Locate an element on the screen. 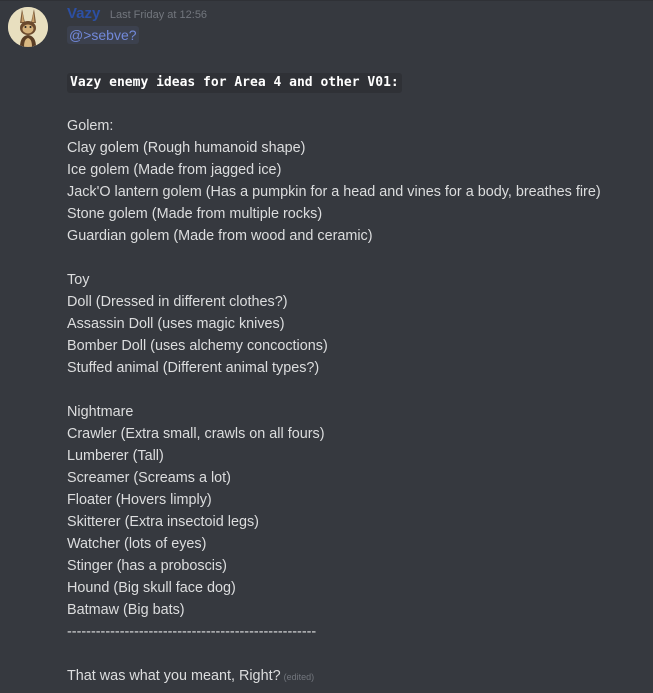 The height and width of the screenshot is (693, 653). message-line: Screamer (Screams a lot) is located at coordinates (149, 478).